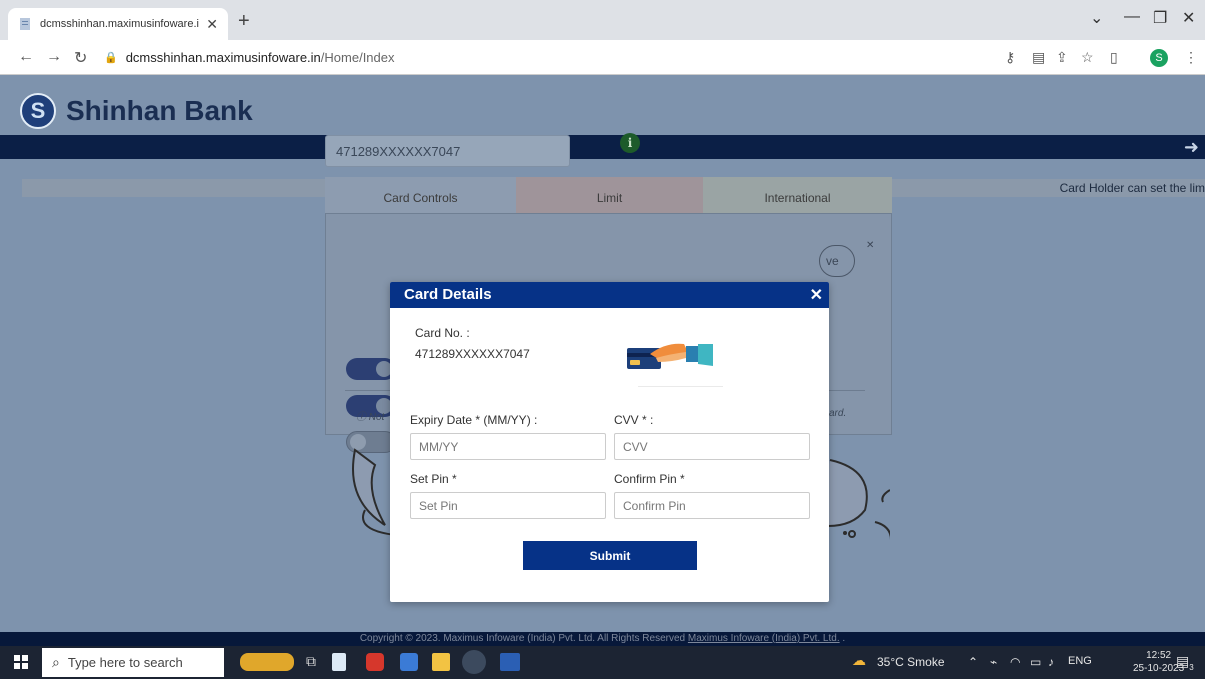 The image size is (1205, 679). I want to click on cvv-label: CVV * :, so click(634, 420).